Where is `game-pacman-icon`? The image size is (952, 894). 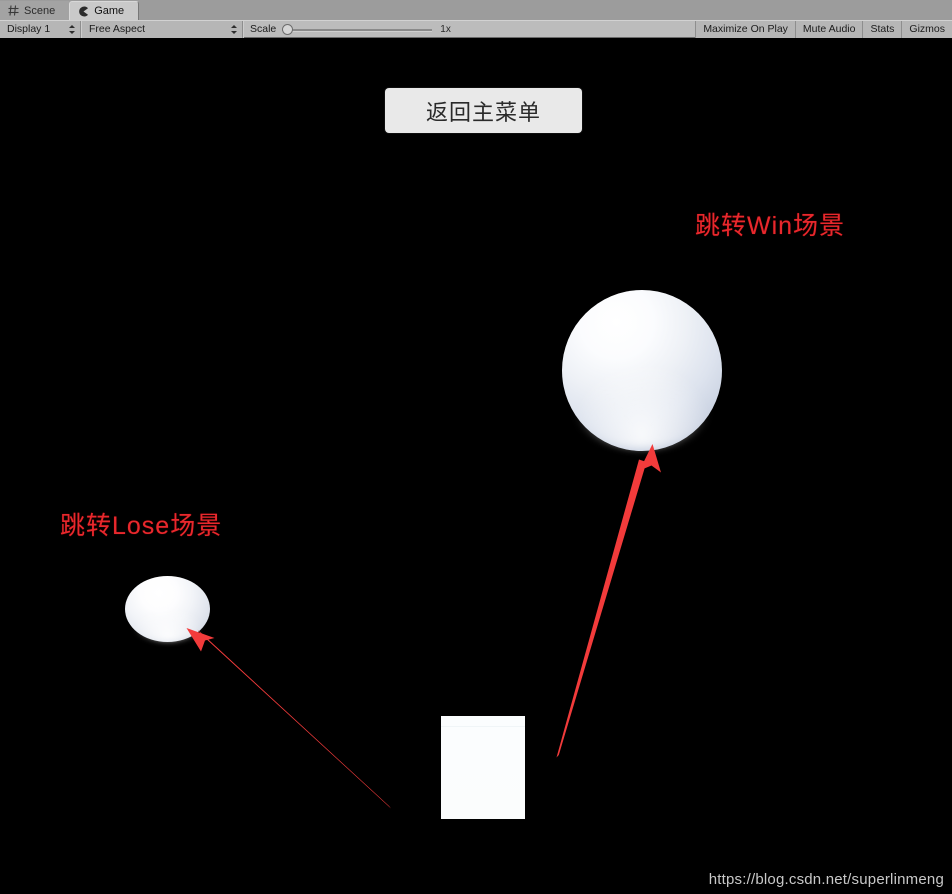 game-pacman-icon is located at coordinates (83, 11).